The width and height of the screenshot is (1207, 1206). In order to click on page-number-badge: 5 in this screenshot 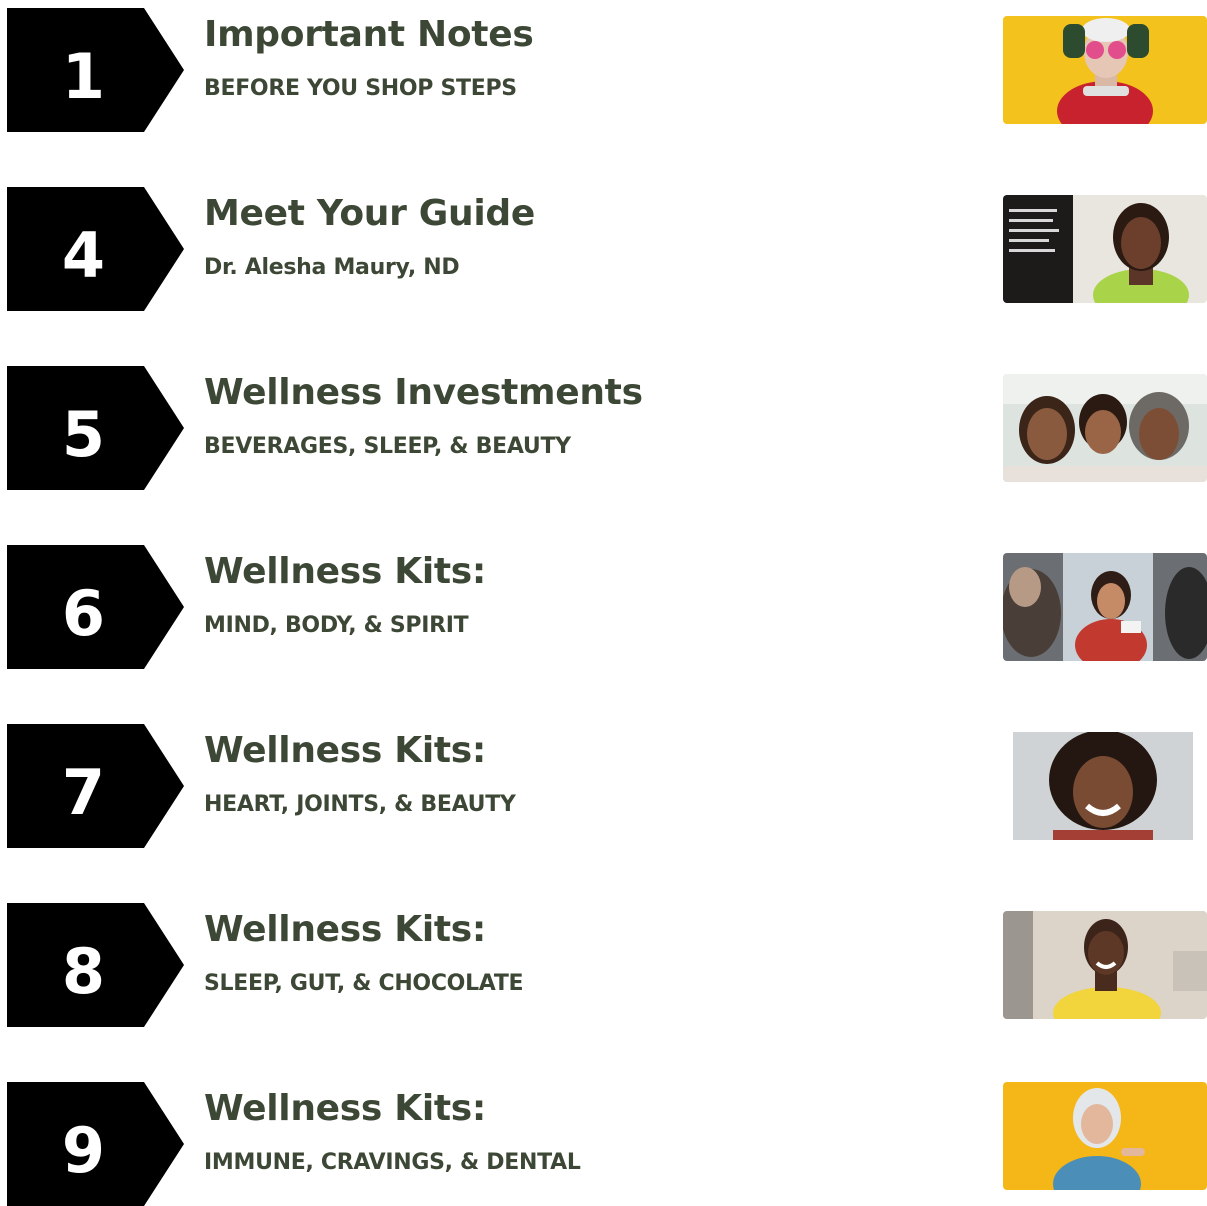, I will do `click(95, 428)`.